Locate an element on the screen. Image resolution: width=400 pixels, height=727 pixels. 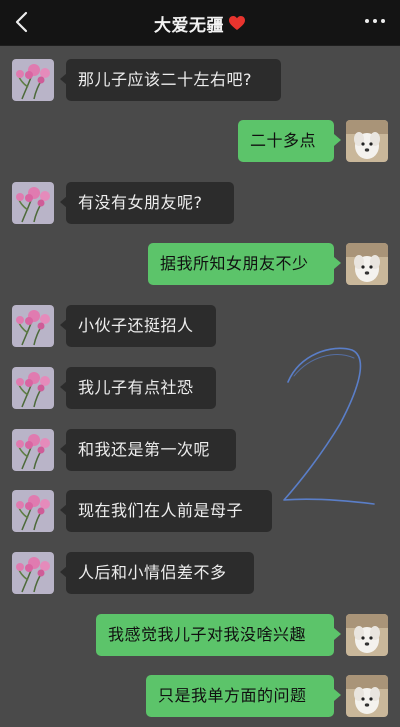
message-row: 有没有女朋友呢? is located at coordinates (200, 204).